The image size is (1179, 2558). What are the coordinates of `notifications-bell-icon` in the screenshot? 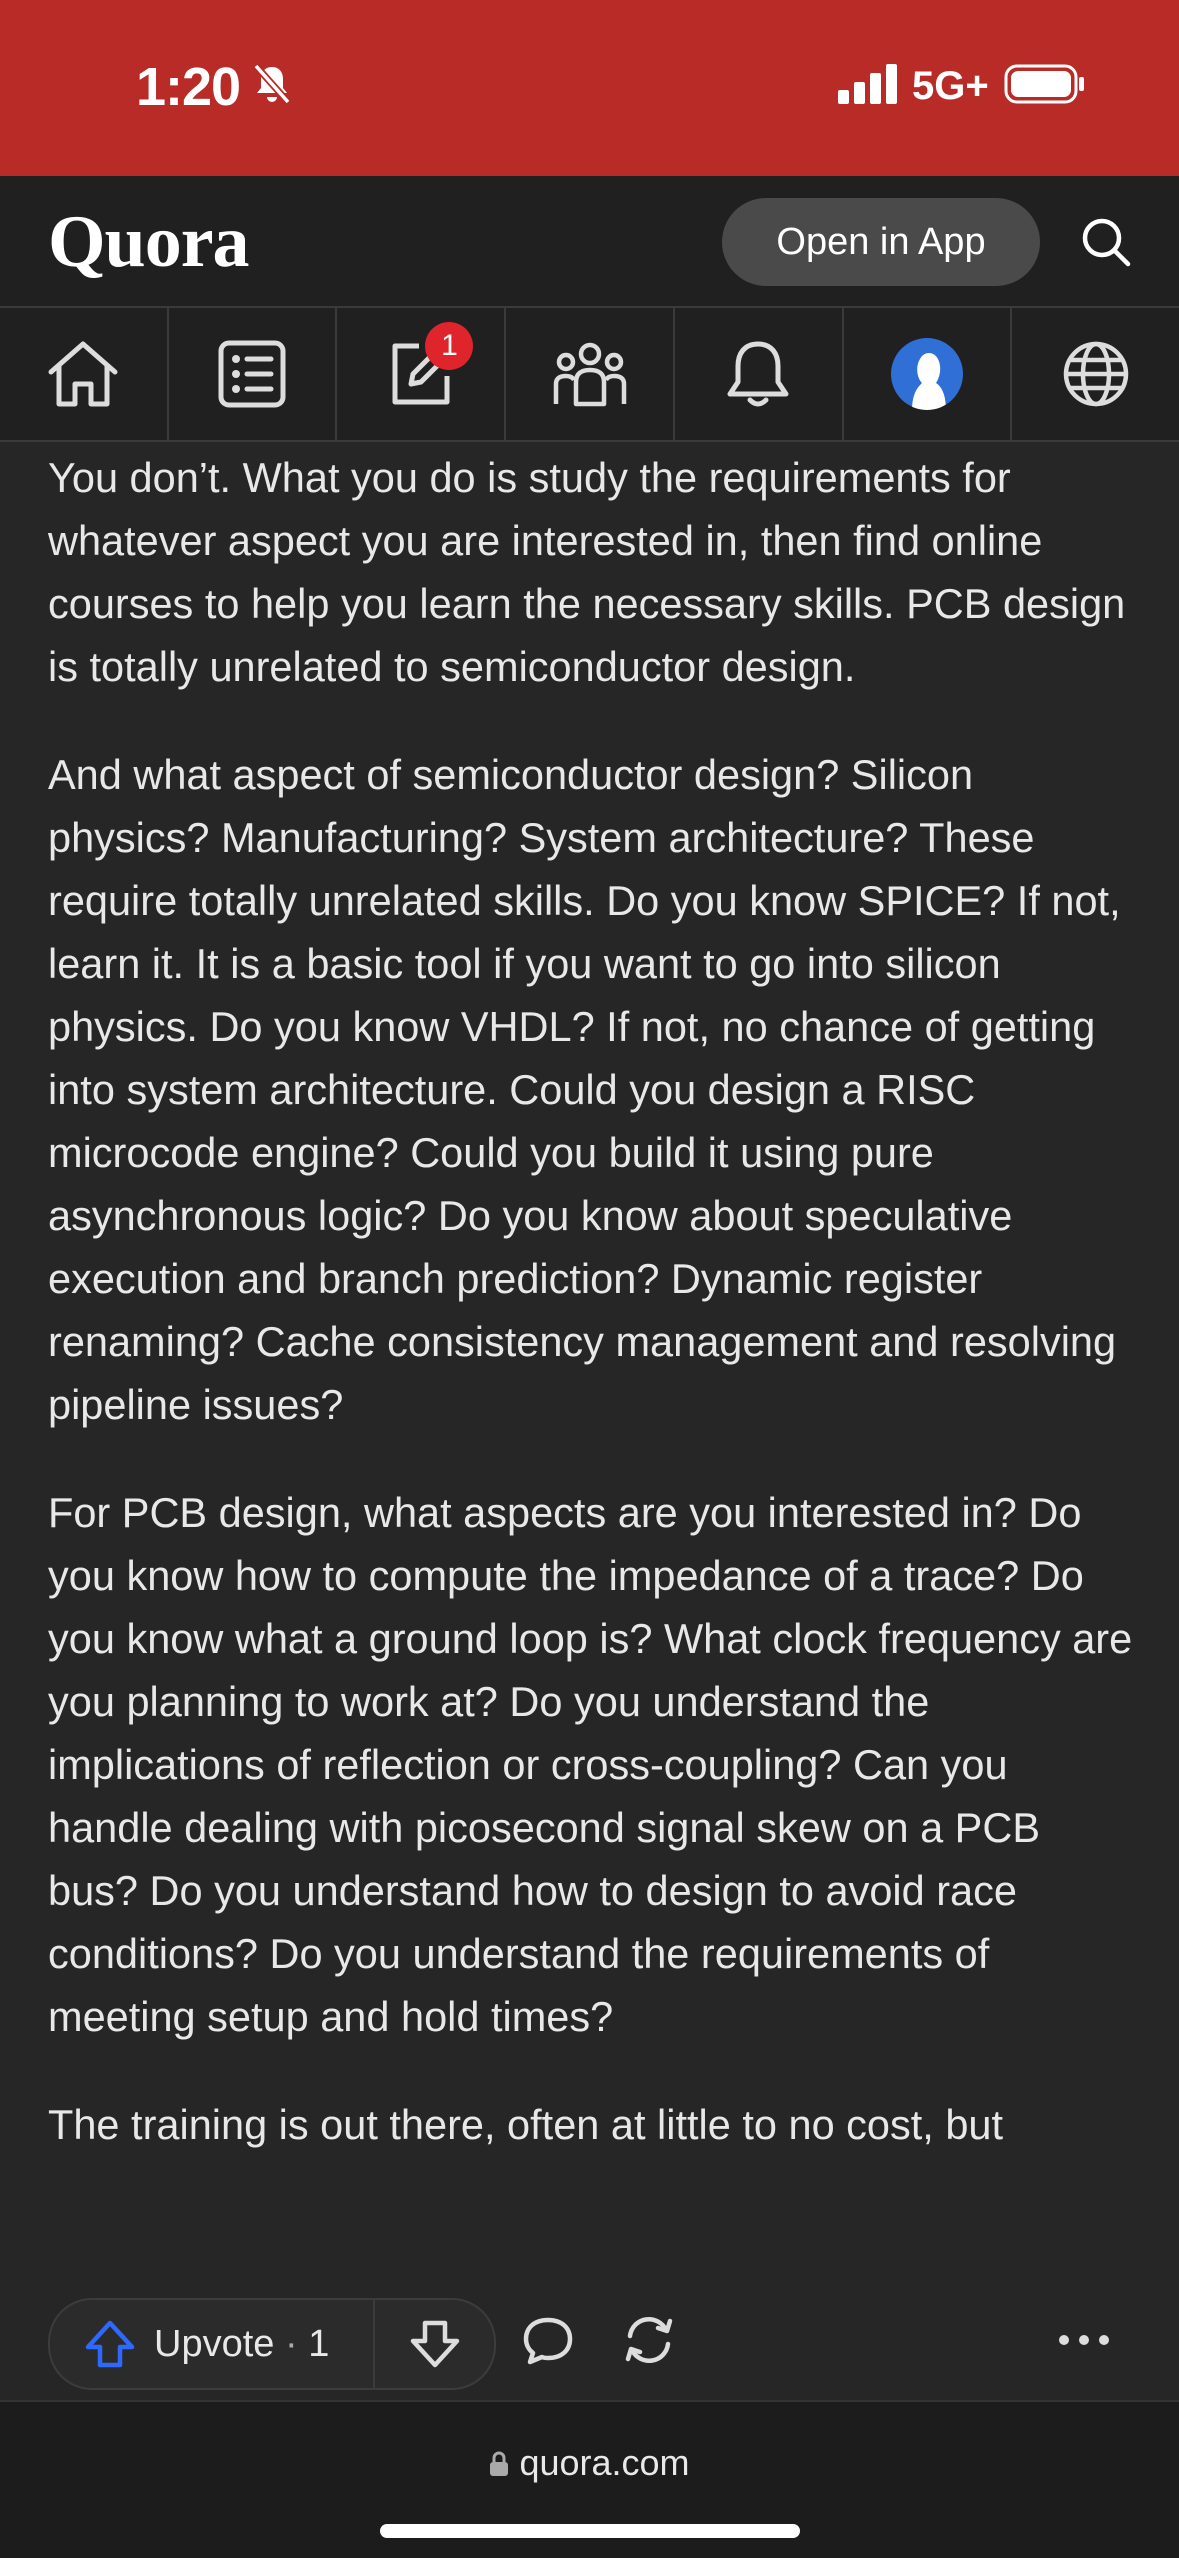 It's located at (758, 374).